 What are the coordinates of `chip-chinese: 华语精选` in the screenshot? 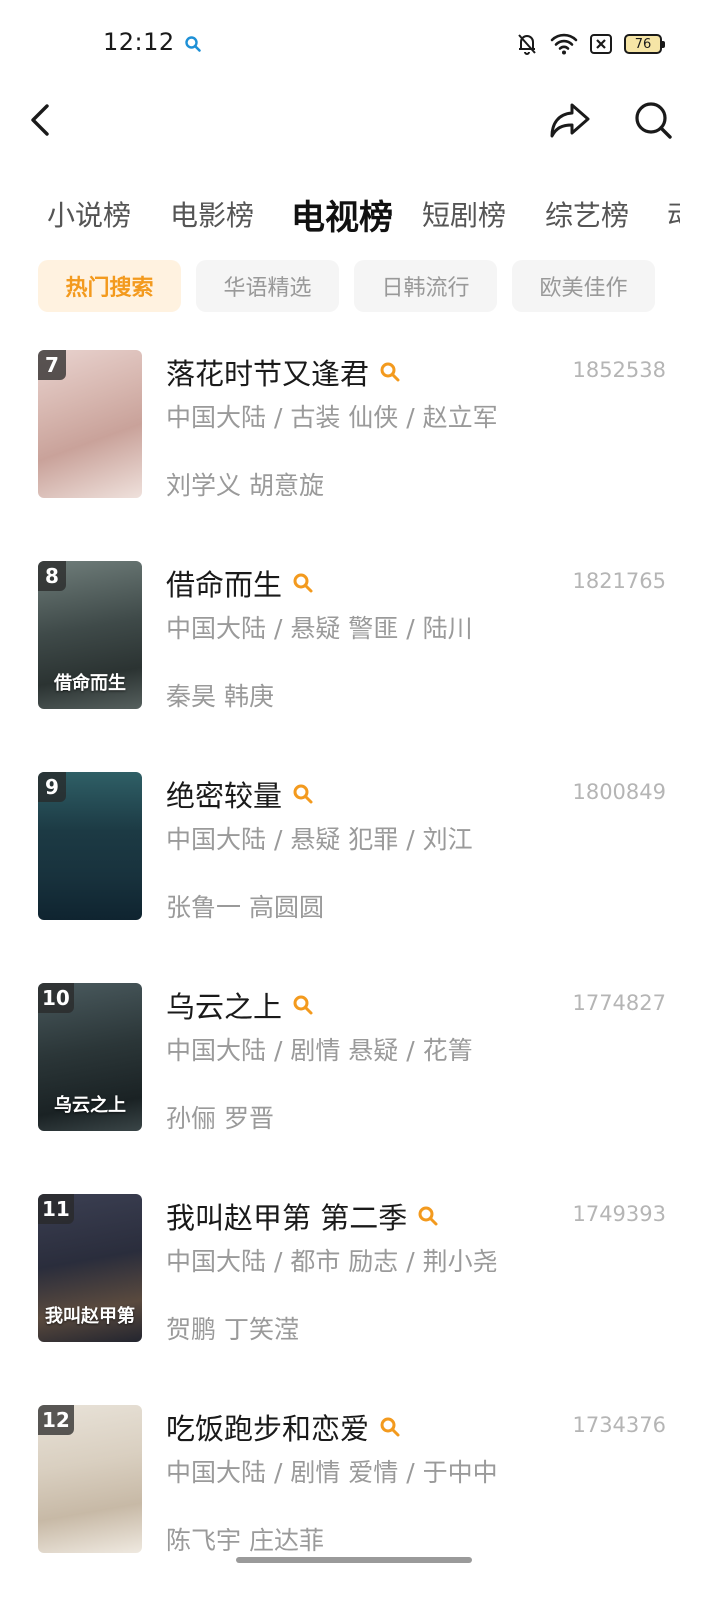 It's located at (267, 286).